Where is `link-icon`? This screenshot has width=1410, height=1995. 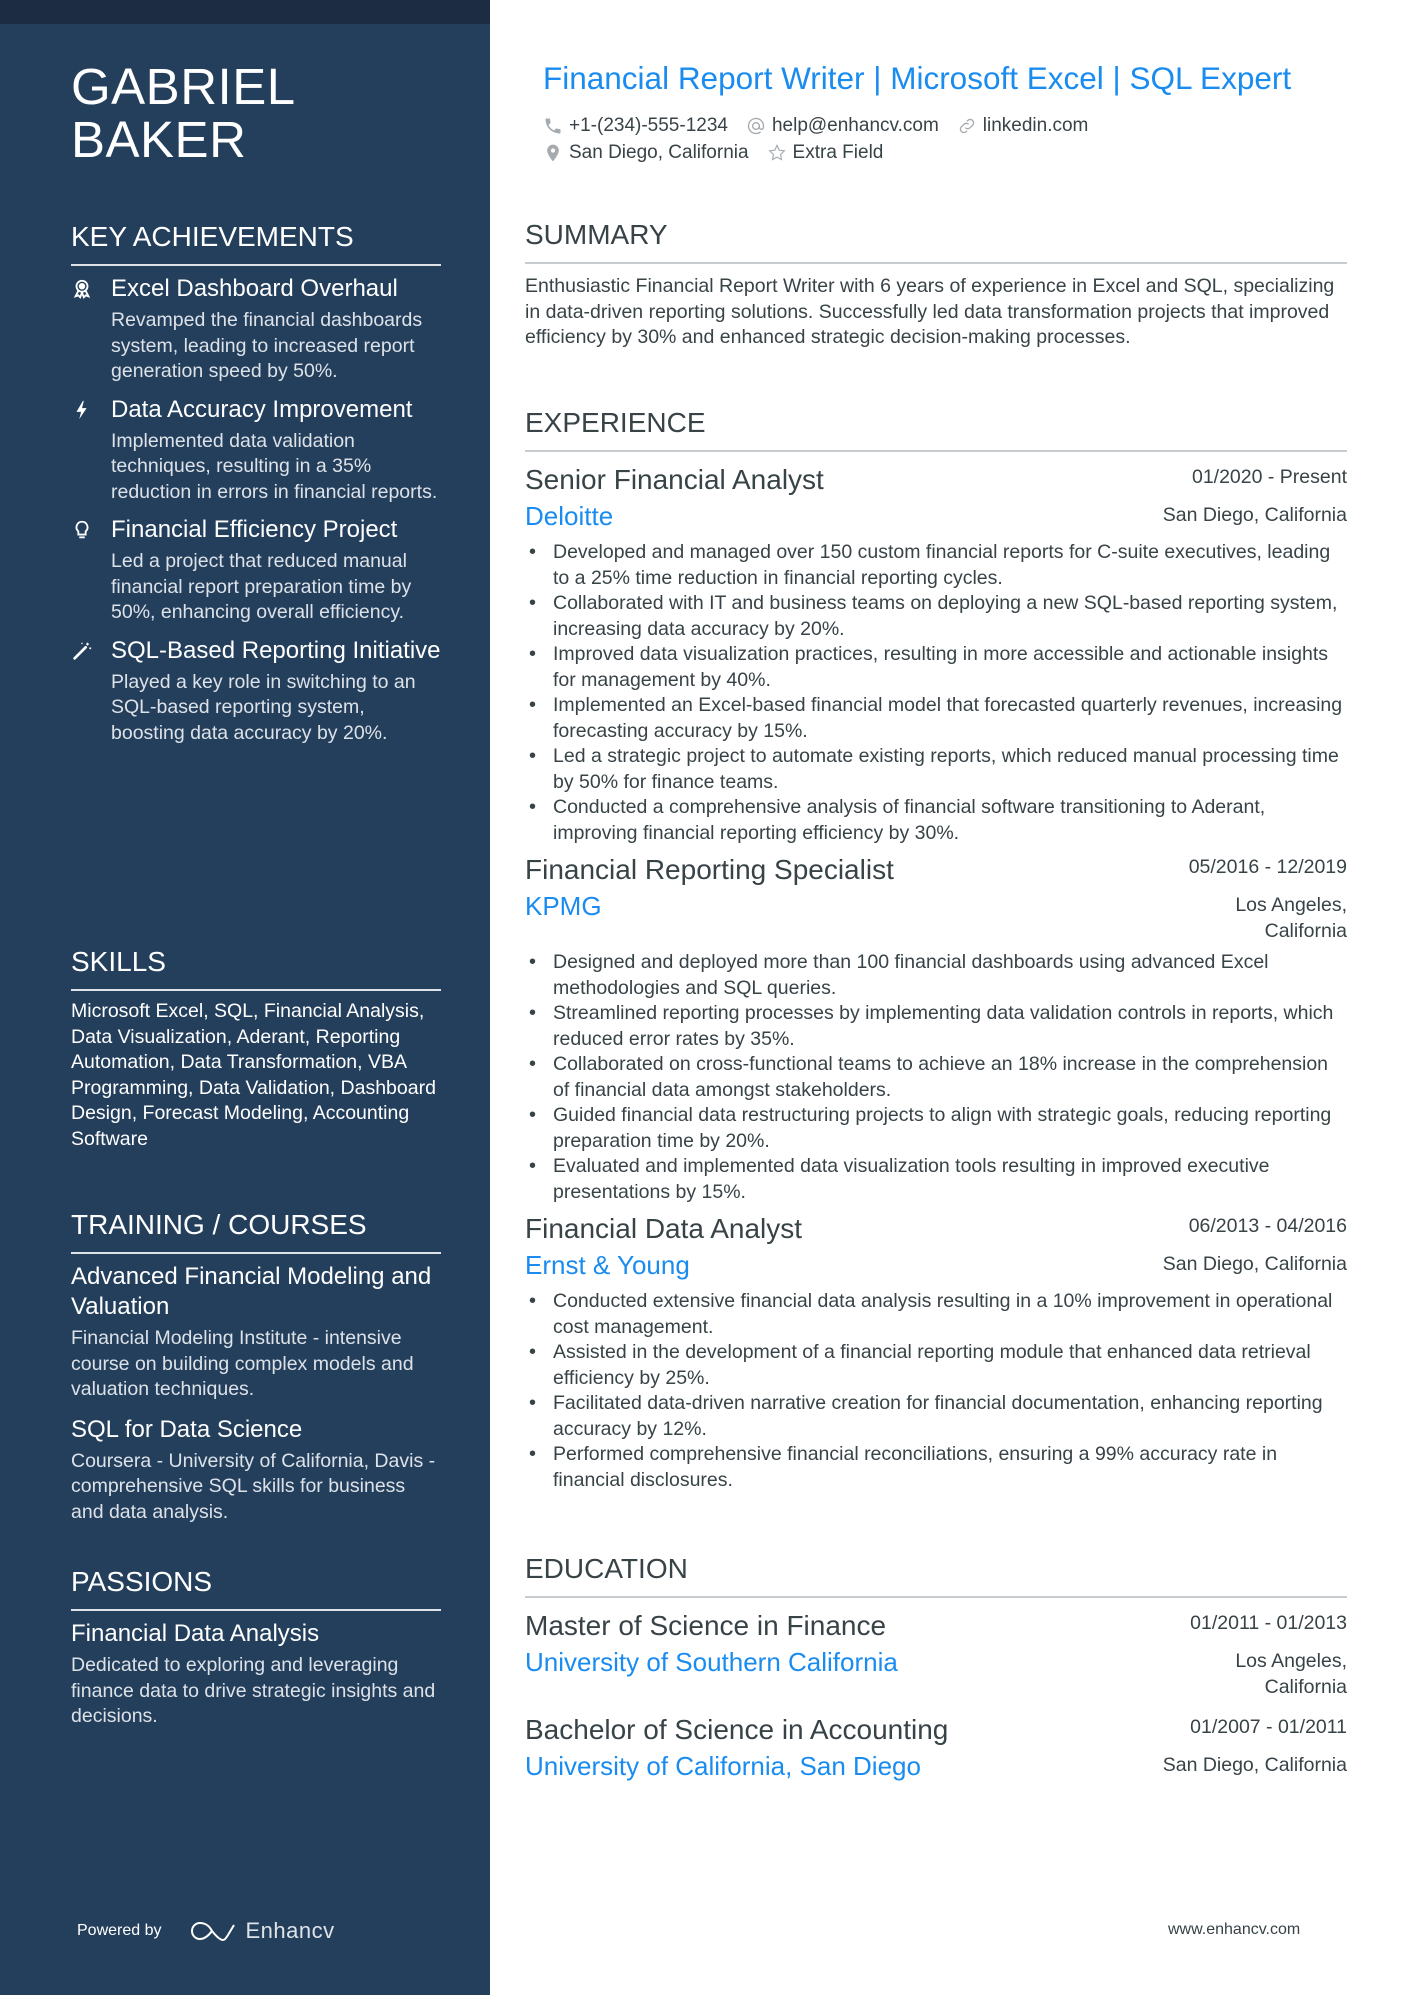
link-icon is located at coordinates (967, 126).